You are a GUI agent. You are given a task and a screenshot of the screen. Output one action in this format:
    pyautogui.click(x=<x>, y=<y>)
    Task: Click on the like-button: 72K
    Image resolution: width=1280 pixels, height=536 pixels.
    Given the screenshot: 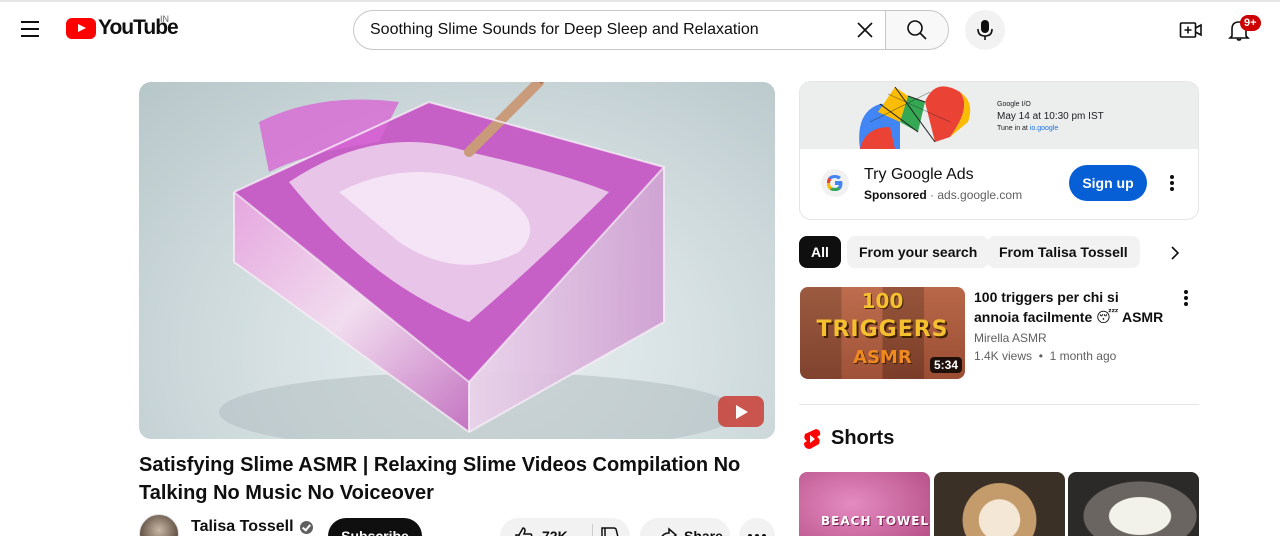 What is the action you would take?
    pyautogui.click(x=565, y=527)
    